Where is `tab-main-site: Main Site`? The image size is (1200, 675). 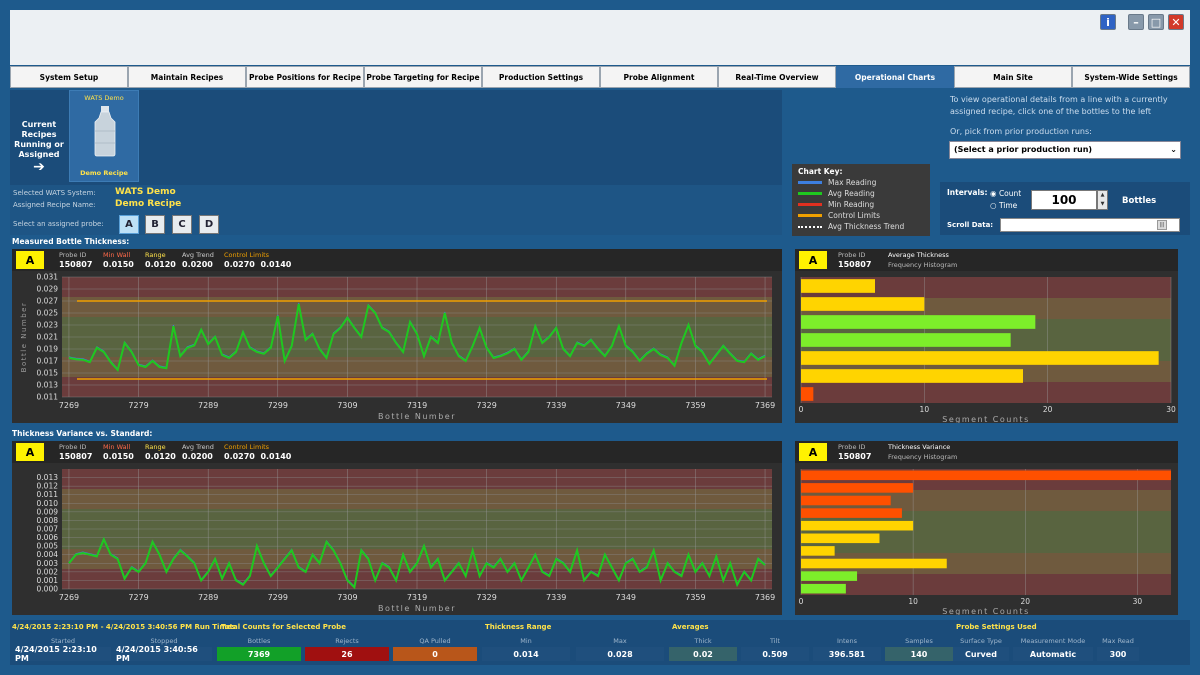 tab-main-site: Main Site is located at coordinates (1013, 77).